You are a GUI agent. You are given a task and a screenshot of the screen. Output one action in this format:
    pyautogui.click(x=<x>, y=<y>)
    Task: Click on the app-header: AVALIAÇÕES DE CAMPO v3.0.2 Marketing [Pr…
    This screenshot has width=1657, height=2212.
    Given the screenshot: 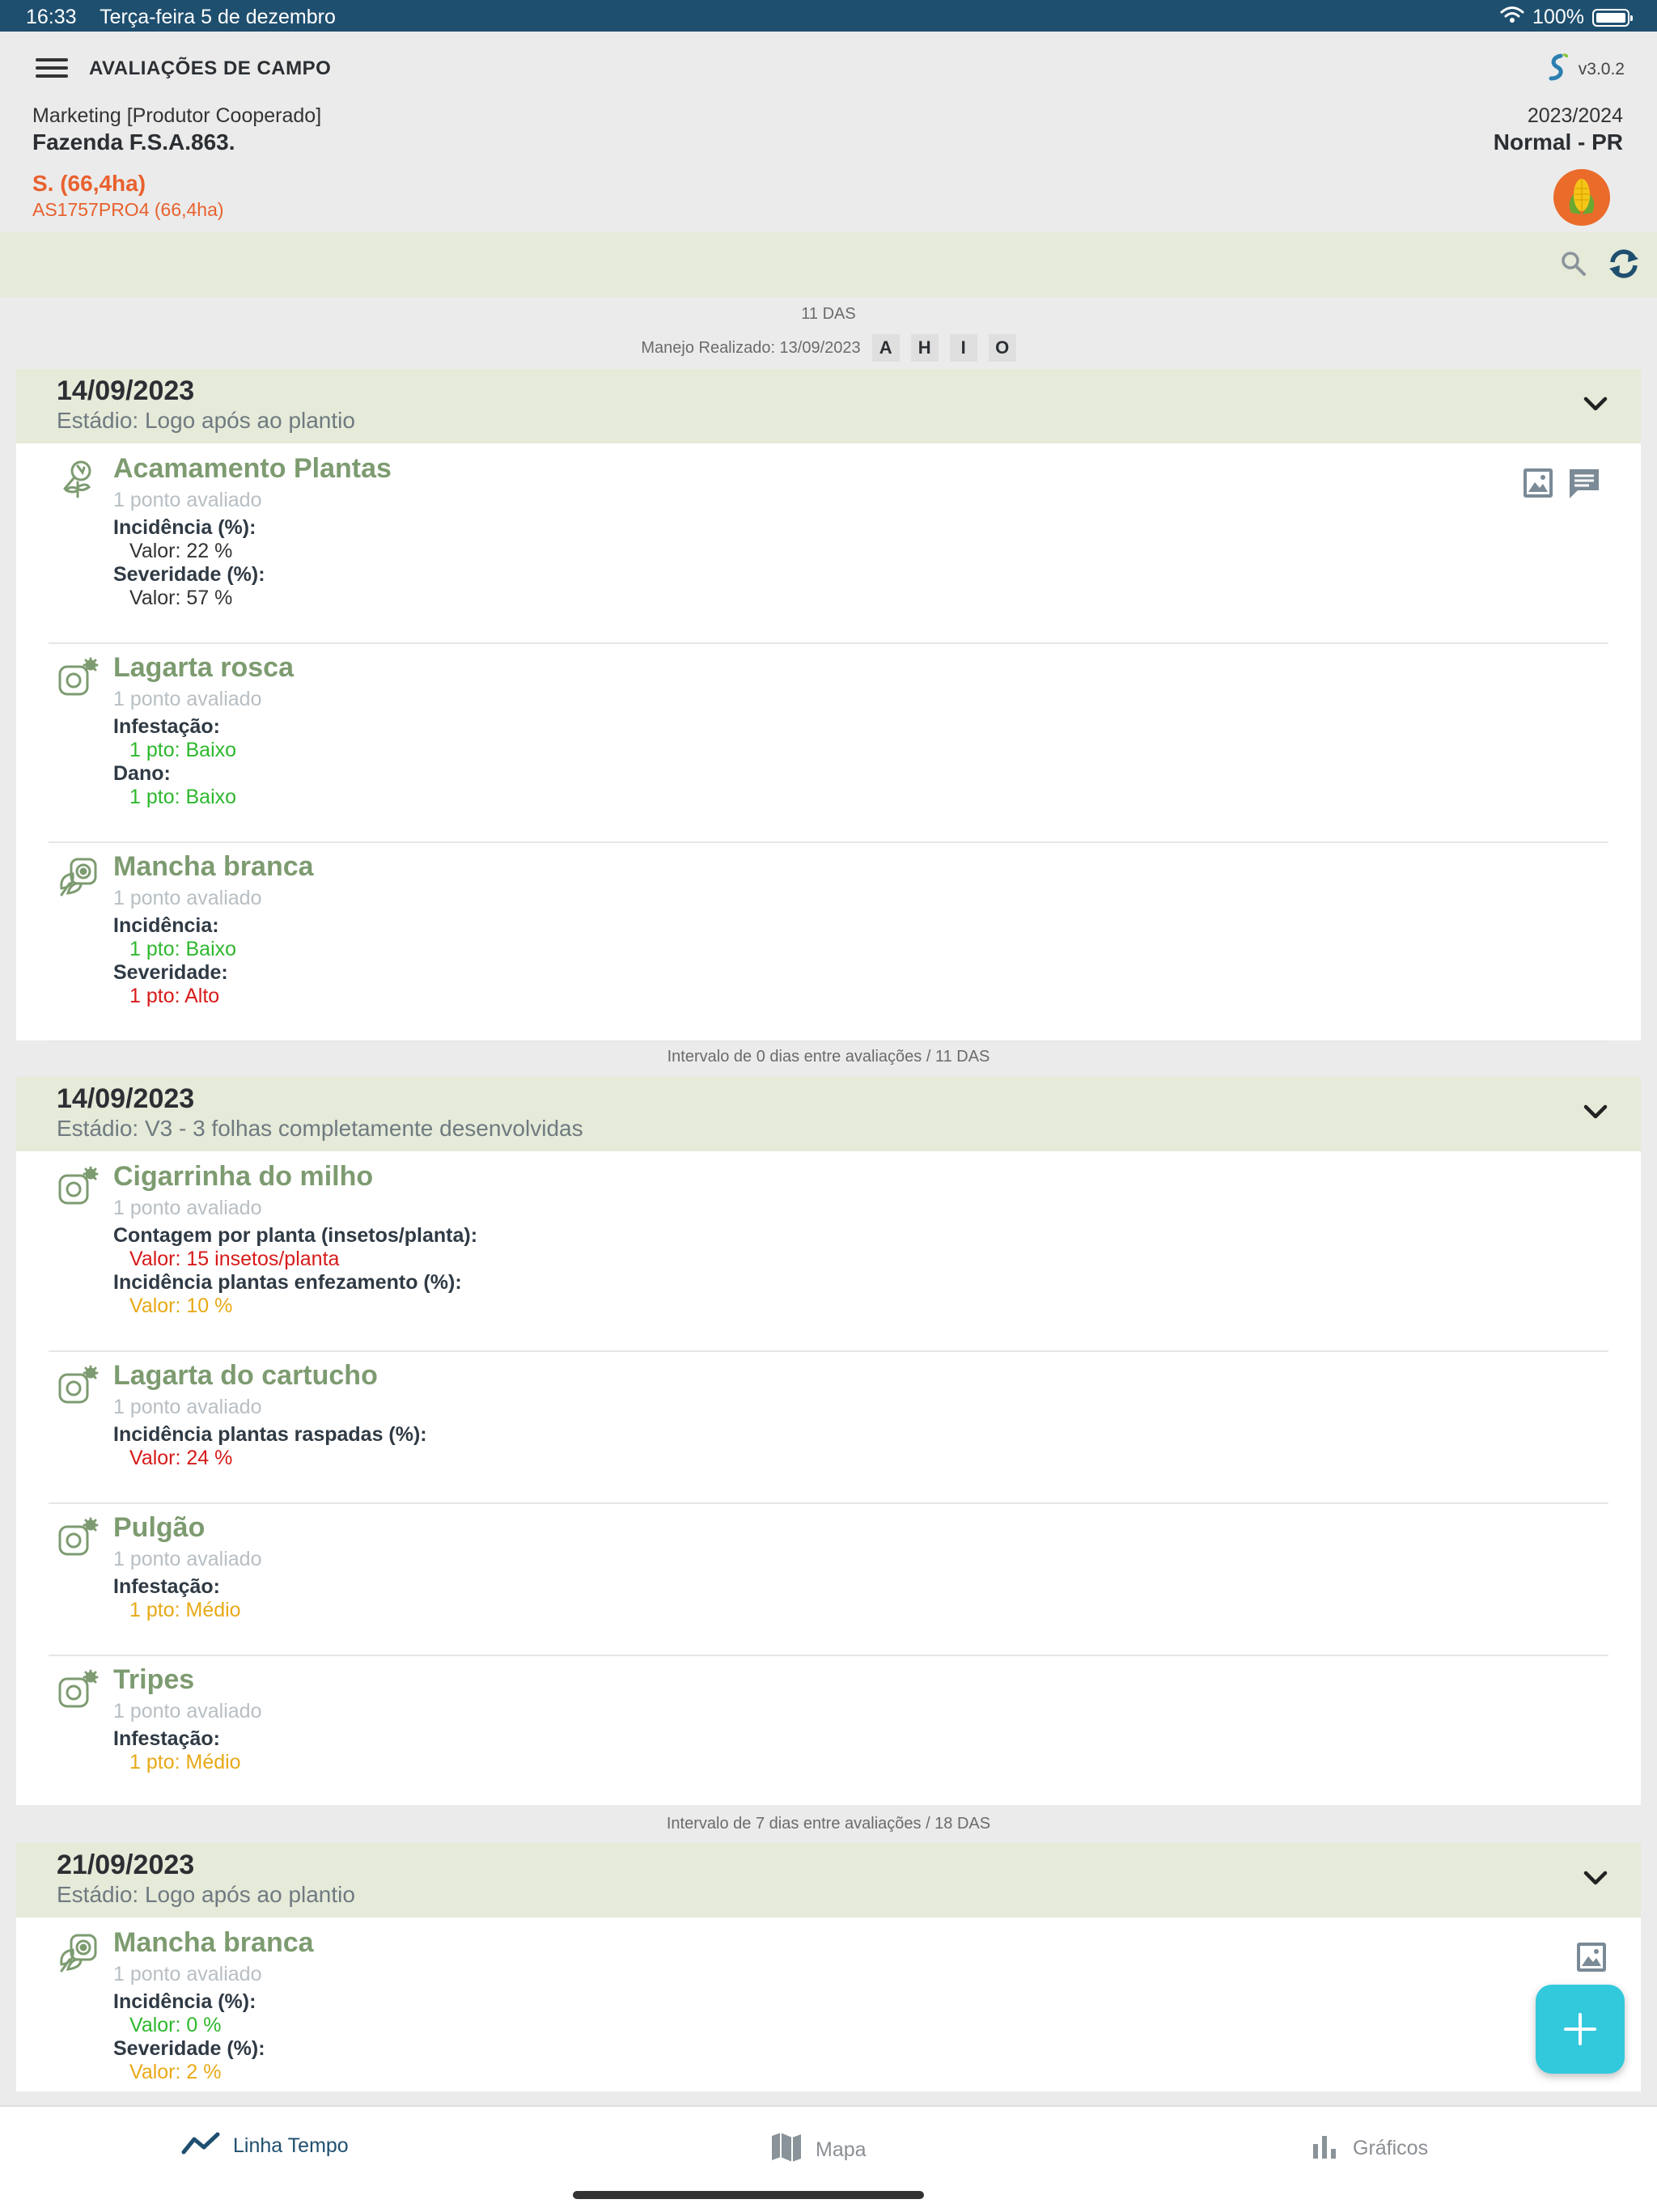 What is the action you would take?
    pyautogui.click(x=828, y=132)
    